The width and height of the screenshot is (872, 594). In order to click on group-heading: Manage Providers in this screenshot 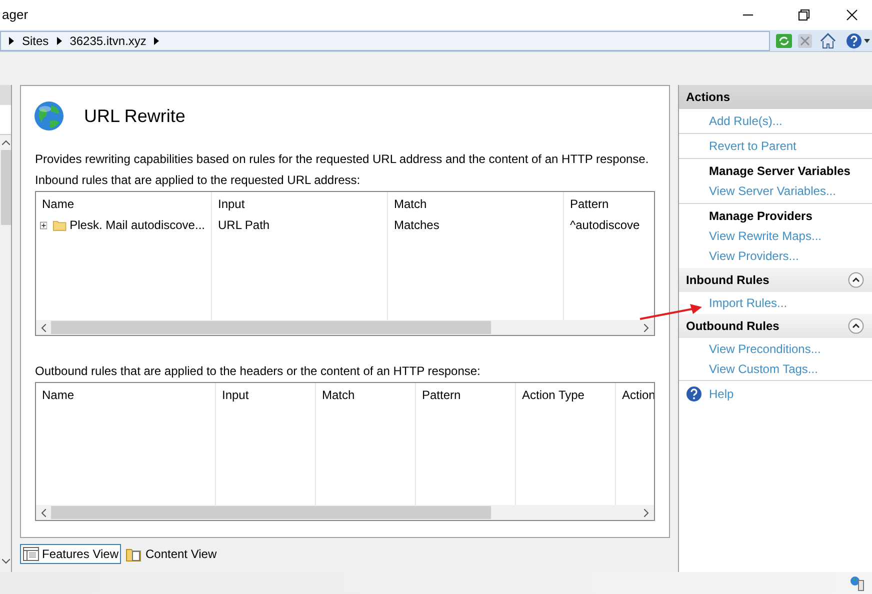, I will do `click(761, 216)`.